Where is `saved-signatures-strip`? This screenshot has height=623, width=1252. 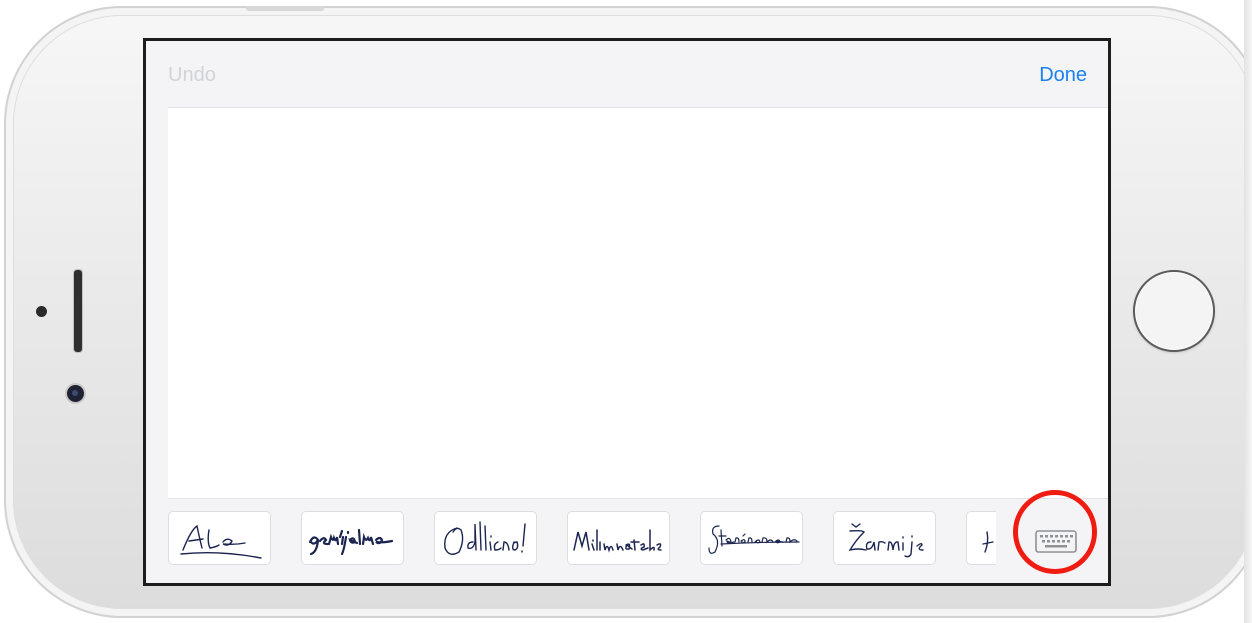
saved-signatures-strip is located at coordinates (582, 540).